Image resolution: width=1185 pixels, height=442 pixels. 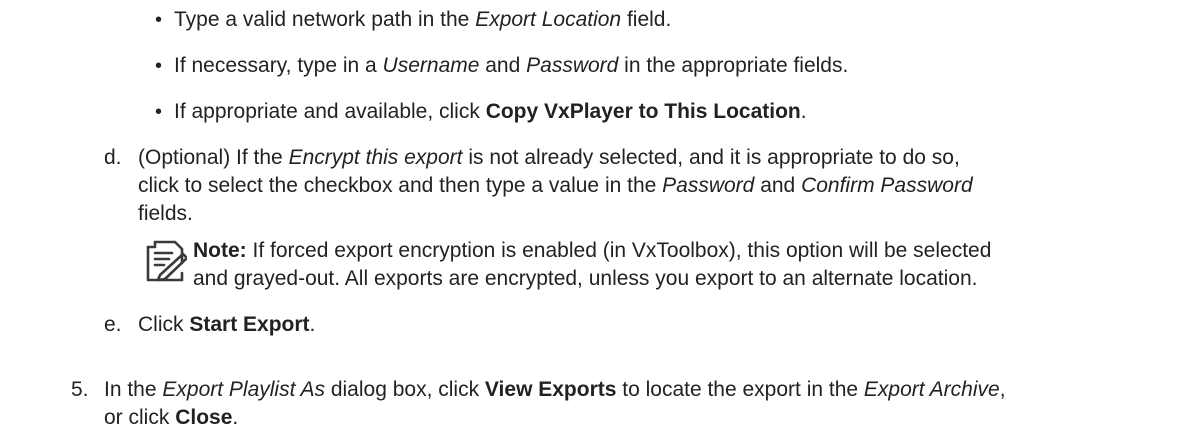 What do you see at coordinates (227, 324) in the screenshot?
I see `step-e-line: Click Start Export.` at bounding box center [227, 324].